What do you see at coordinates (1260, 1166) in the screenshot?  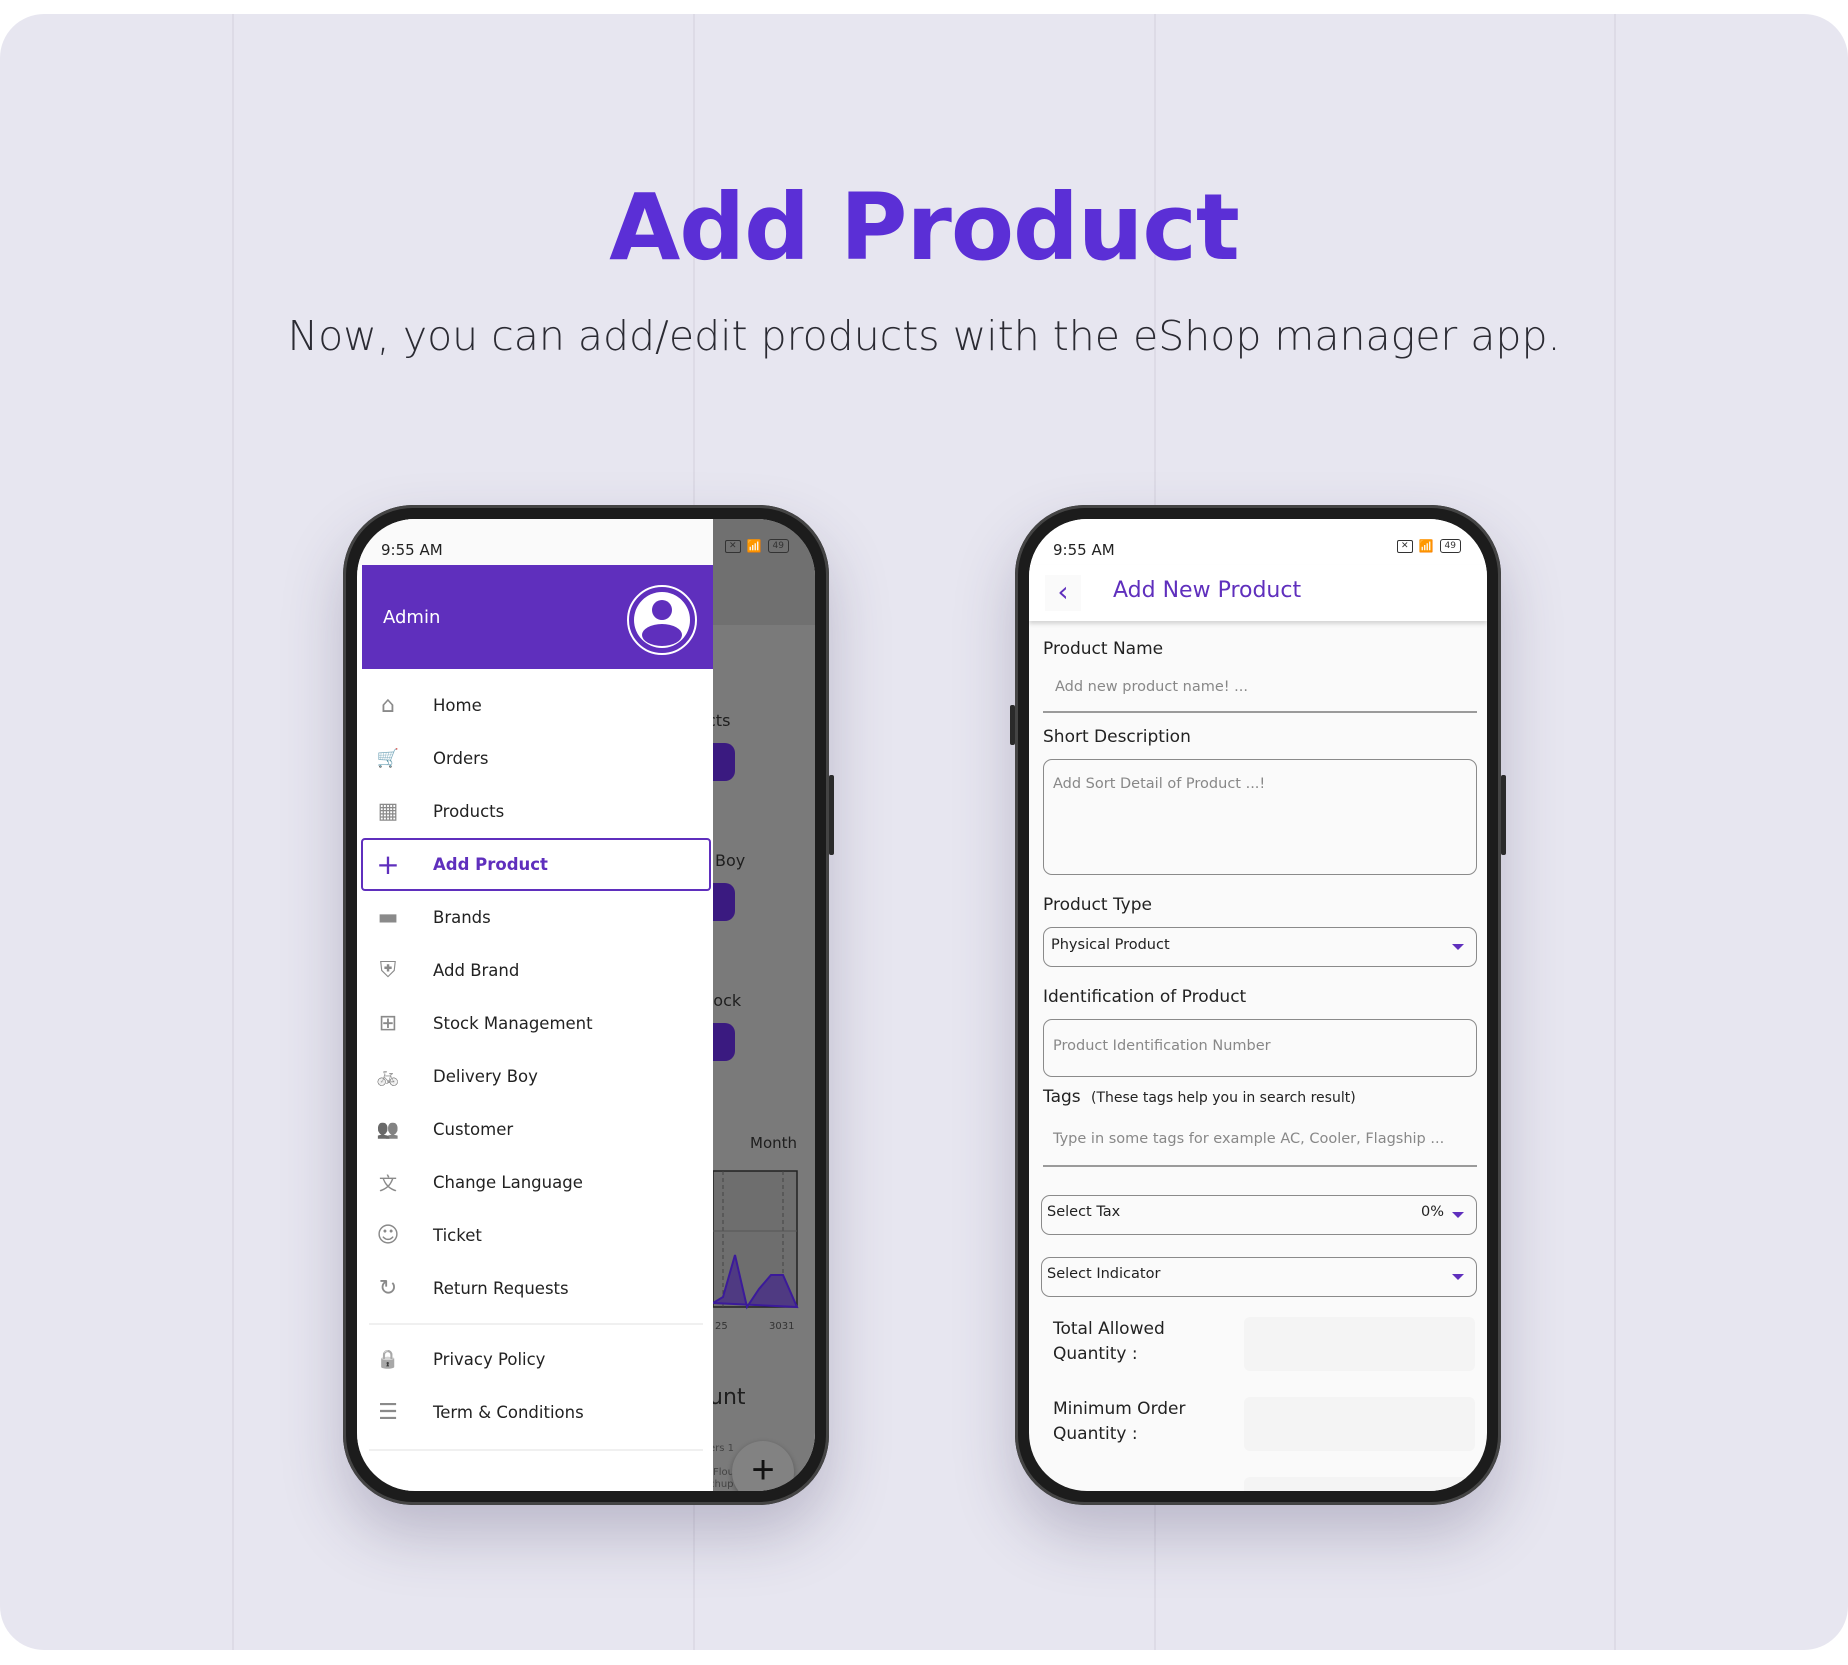 I see `tags-underline` at bounding box center [1260, 1166].